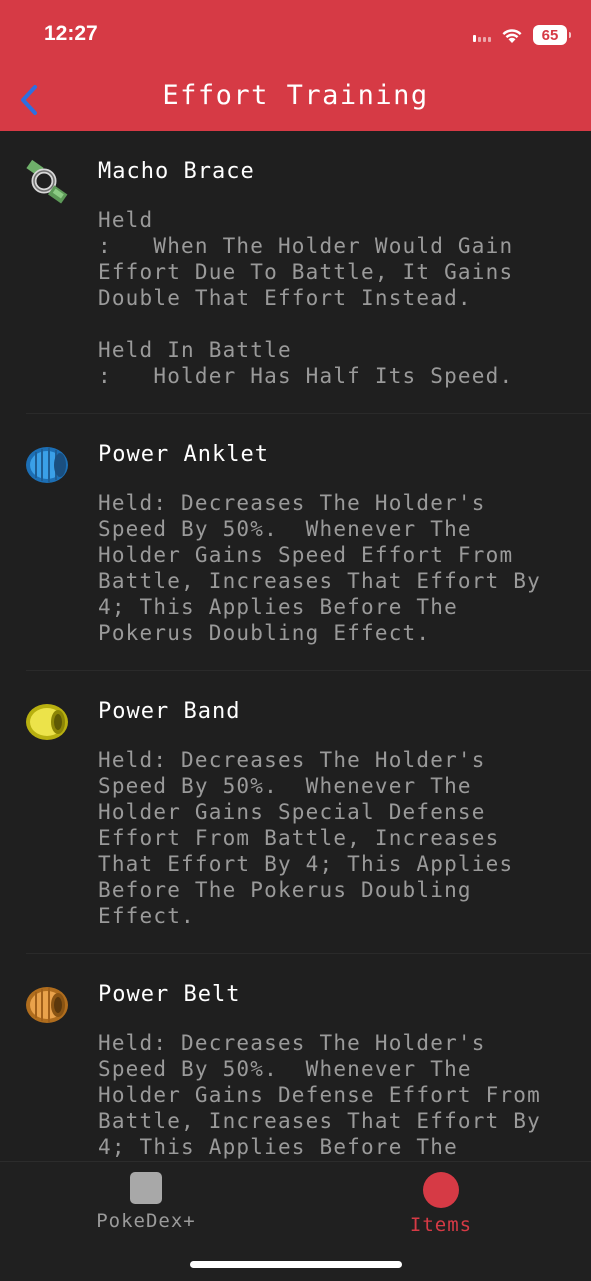 The image size is (591, 1281). Describe the element at coordinates (47, 722) in the screenshot. I see `power-band-icon` at that location.